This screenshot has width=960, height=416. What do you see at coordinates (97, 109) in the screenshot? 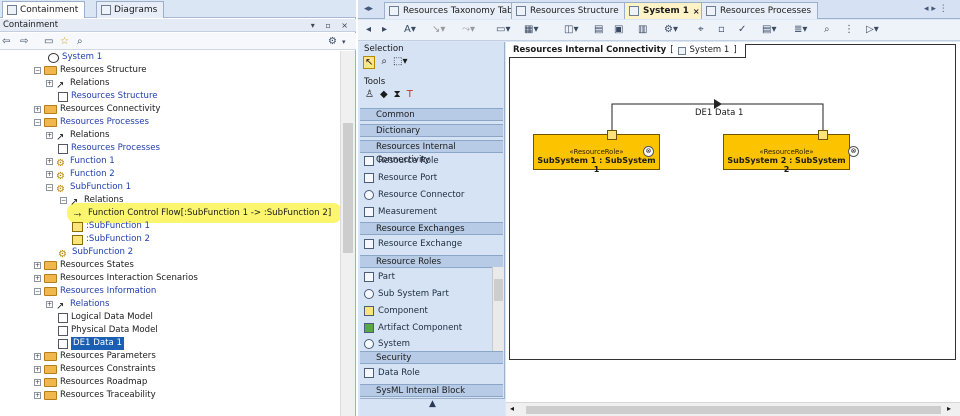
I see `tree-item: + Resources Connectivity` at bounding box center [97, 109].